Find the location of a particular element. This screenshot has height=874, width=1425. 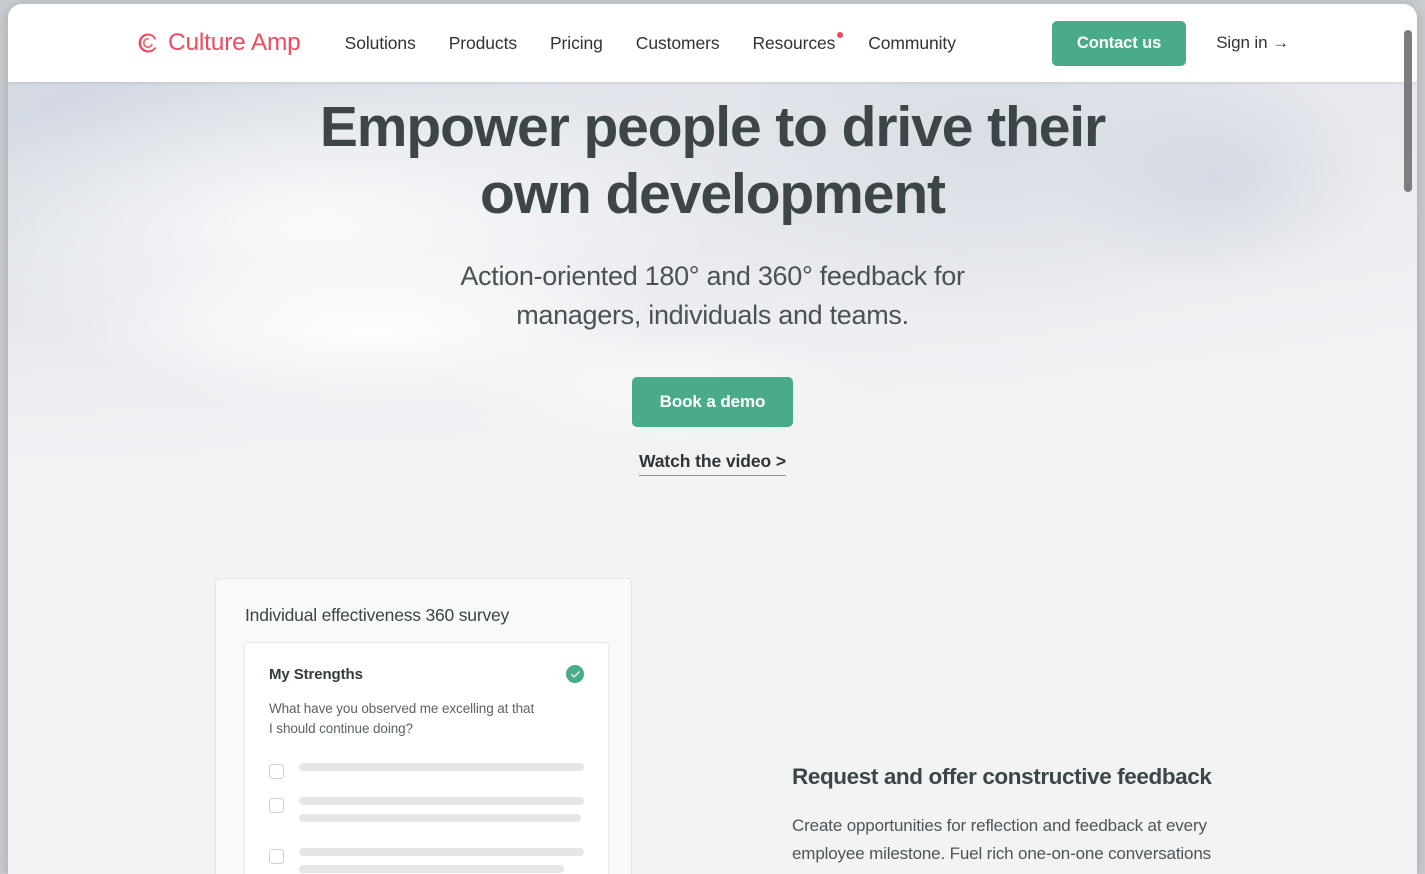

watch-the-video-link: Watch the video > is located at coordinates (712, 463).